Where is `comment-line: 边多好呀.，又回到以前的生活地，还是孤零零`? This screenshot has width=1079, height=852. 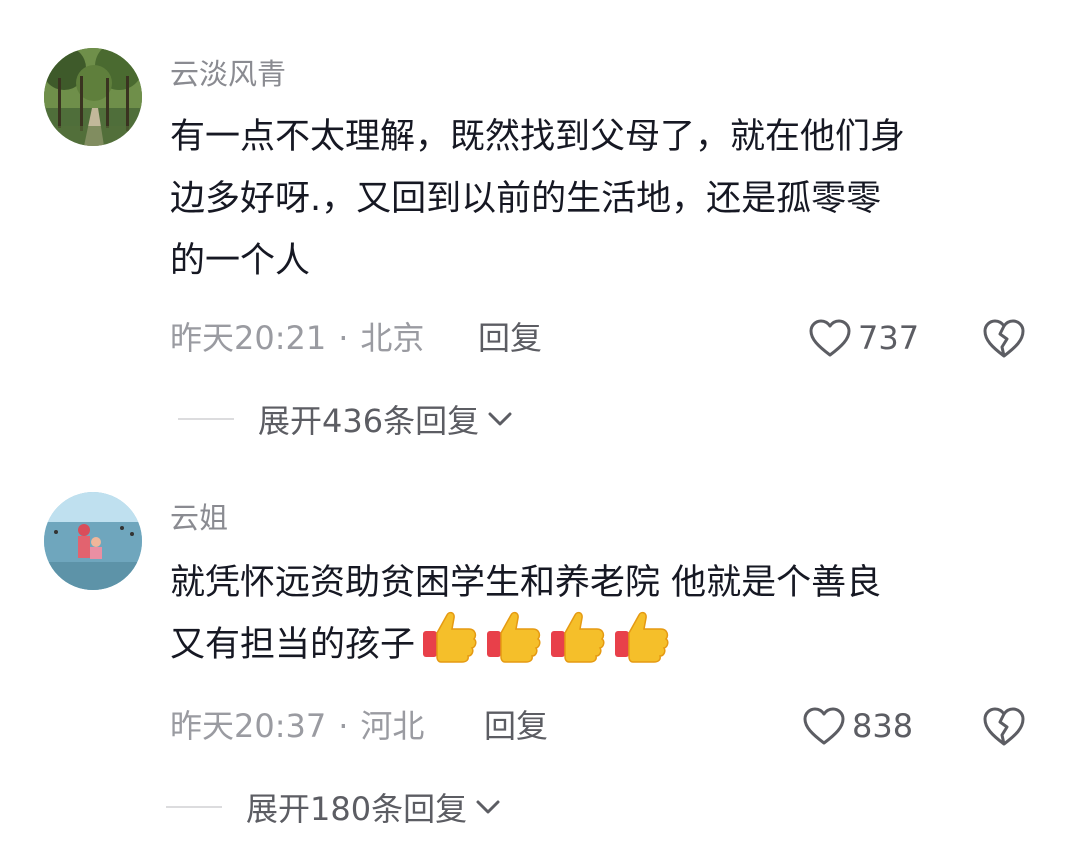
comment-line: 边多好呀.，又回到以前的生活地，还是孤零零 is located at coordinates (526, 199).